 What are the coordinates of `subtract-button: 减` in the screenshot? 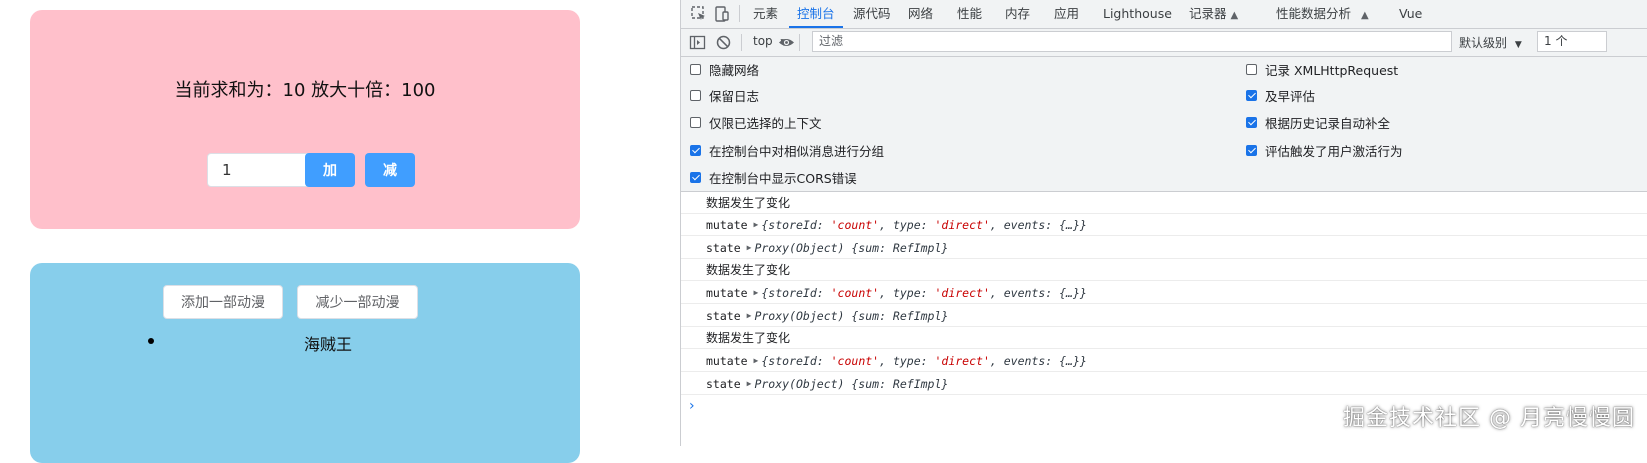 It's located at (390, 170).